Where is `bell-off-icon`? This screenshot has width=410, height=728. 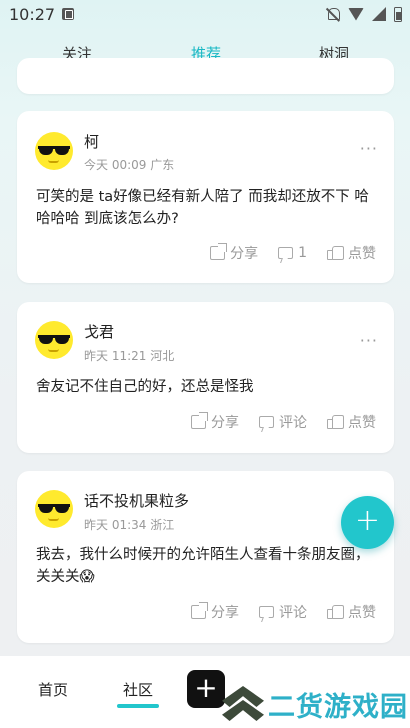
bell-off-icon is located at coordinates (333, 14).